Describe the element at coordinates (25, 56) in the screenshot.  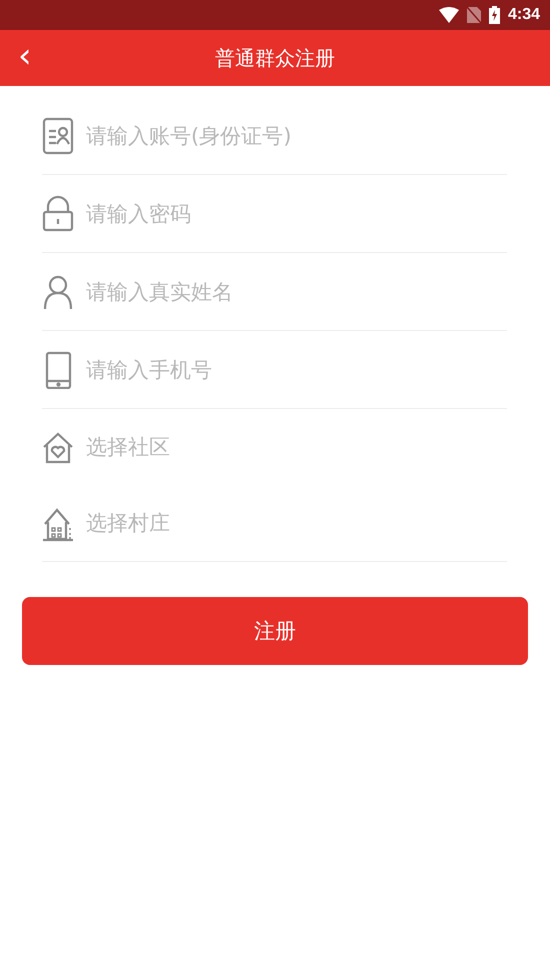
I see `back-button: ‹` at that location.